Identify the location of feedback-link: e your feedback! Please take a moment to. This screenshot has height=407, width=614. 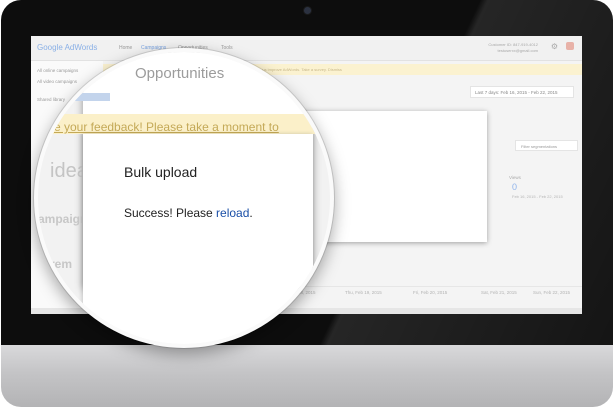
(166, 127).